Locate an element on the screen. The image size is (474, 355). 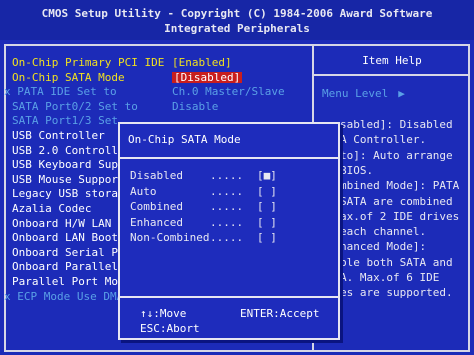
dialog-footer-divider is located at coordinates (229, 297).